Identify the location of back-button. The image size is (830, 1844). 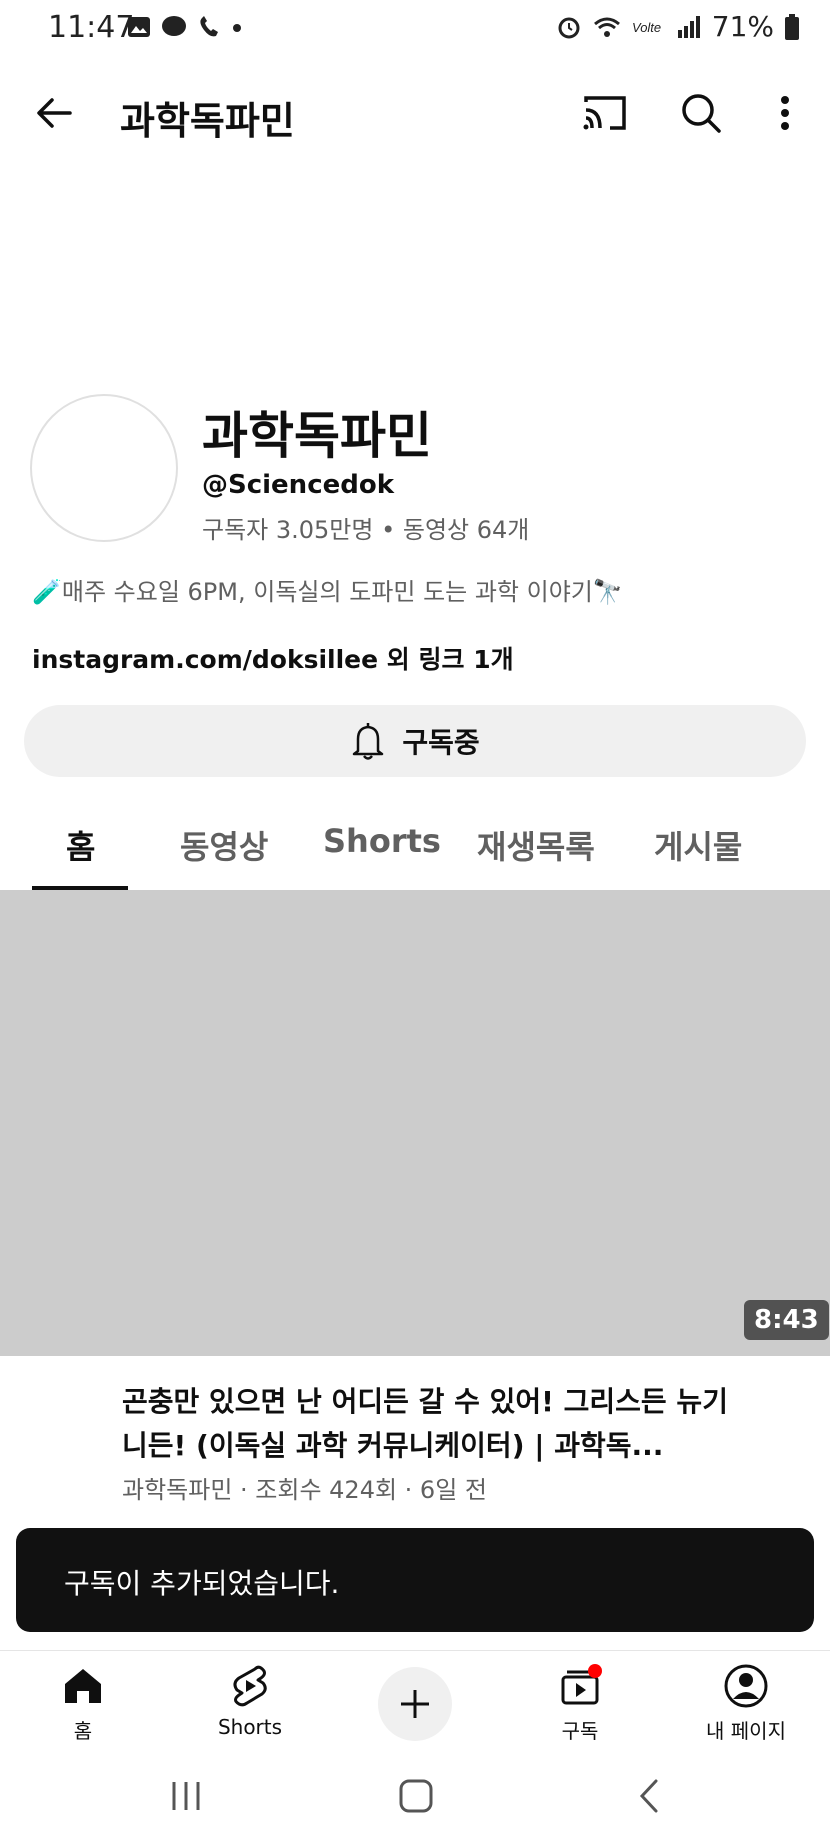
(55, 113).